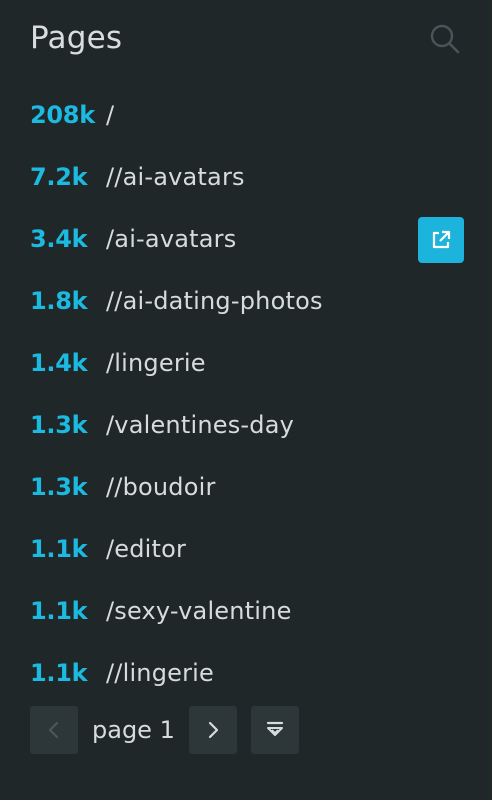  What do you see at coordinates (247, 363) in the screenshot?
I see `list-item: 1.4k /lingerie` at bounding box center [247, 363].